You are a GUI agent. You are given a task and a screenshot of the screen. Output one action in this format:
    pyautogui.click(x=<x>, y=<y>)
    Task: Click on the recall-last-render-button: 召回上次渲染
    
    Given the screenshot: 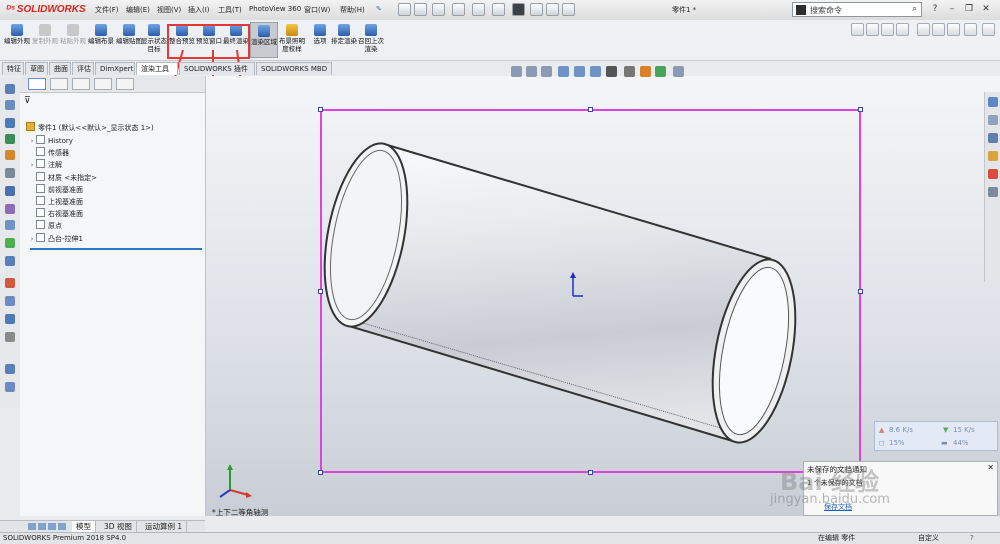 What is the action you would take?
    pyautogui.click(x=371, y=40)
    